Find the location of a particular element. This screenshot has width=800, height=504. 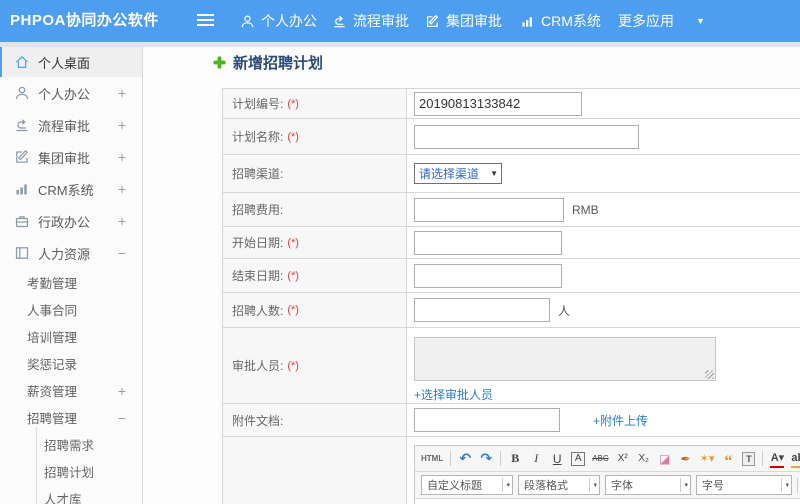

plus-icon is located at coordinates (219, 62).